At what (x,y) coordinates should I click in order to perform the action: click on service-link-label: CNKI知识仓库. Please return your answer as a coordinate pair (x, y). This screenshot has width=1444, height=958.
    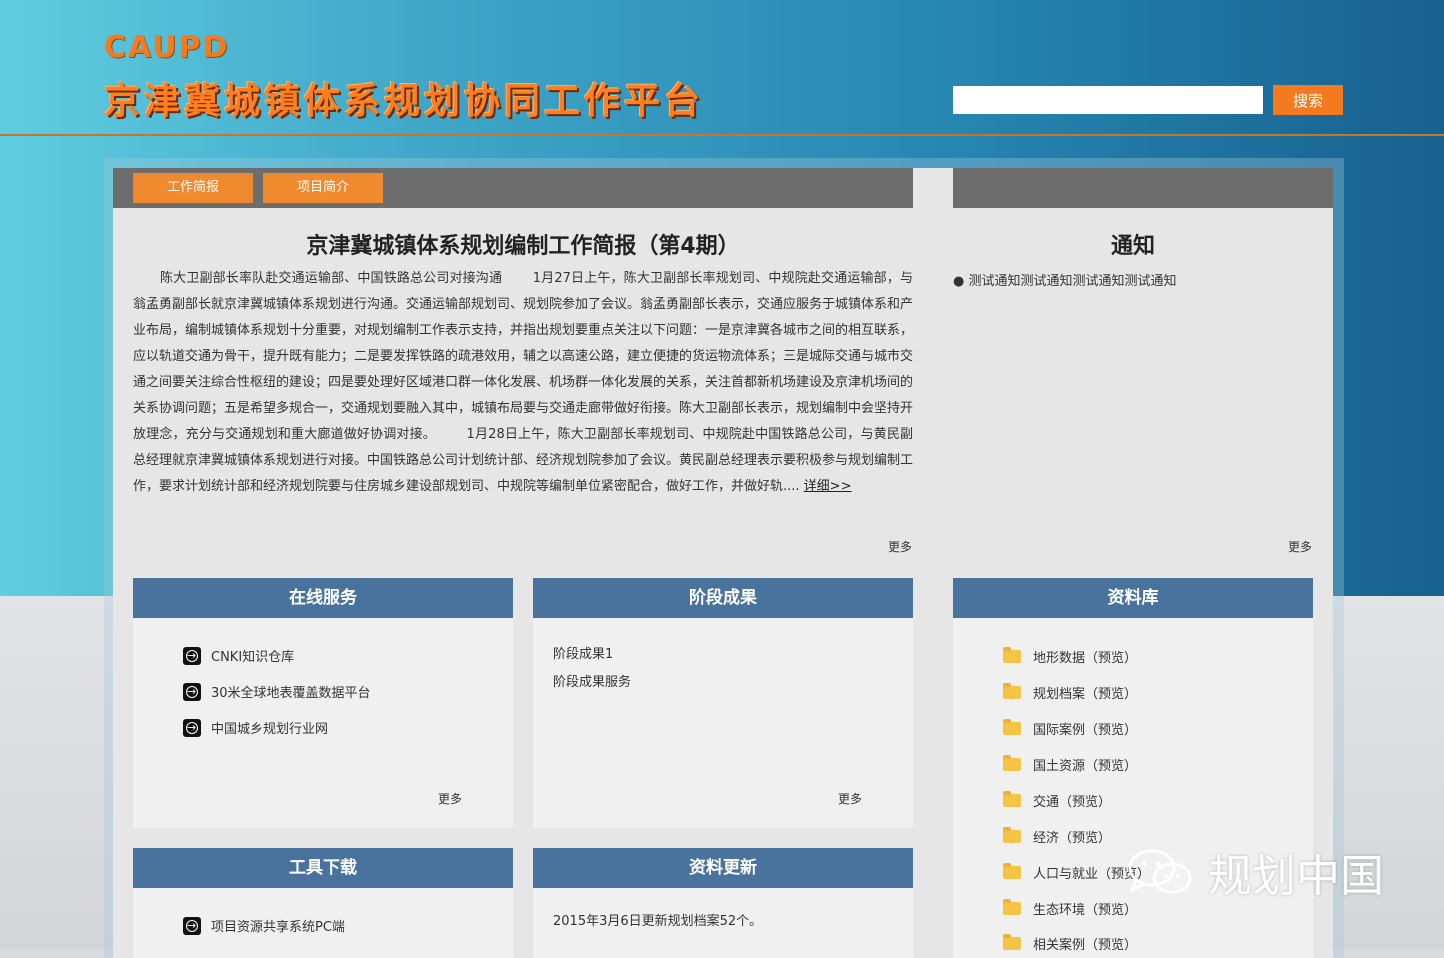
    Looking at the image, I should click on (253, 657).